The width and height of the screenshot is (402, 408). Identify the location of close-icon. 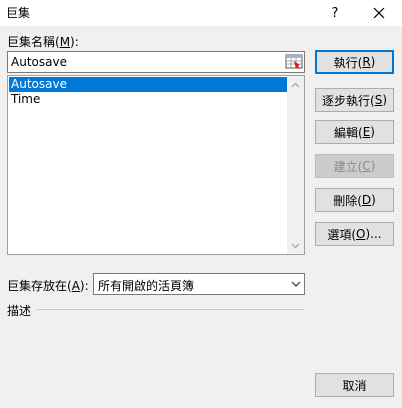
(379, 13).